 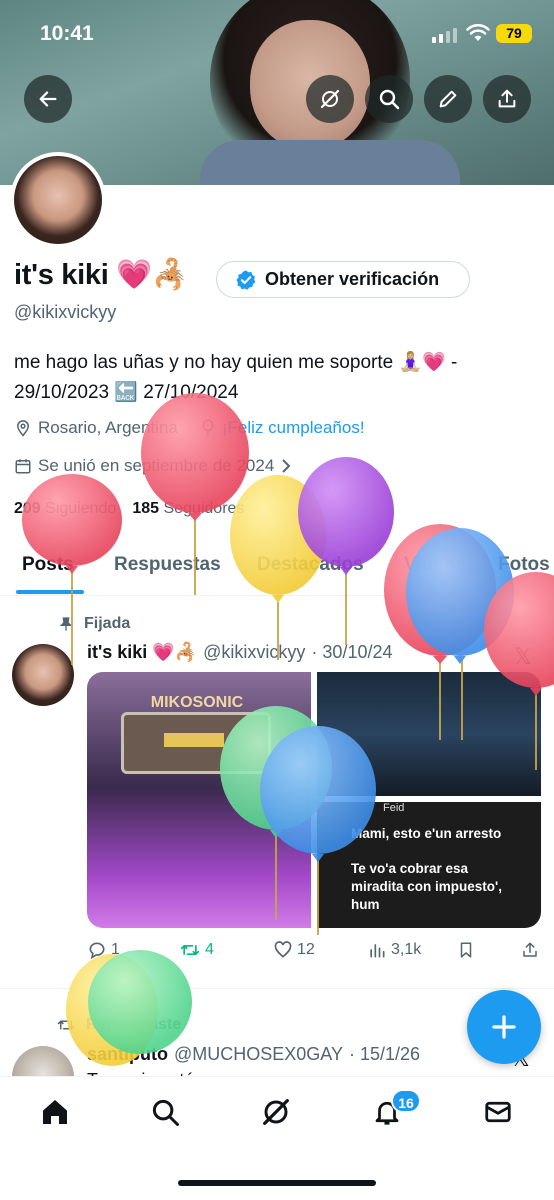 What do you see at coordinates (406, 949) in the screenshot?
I see `views-count: 3,1k` at bounding box center [406, 949].